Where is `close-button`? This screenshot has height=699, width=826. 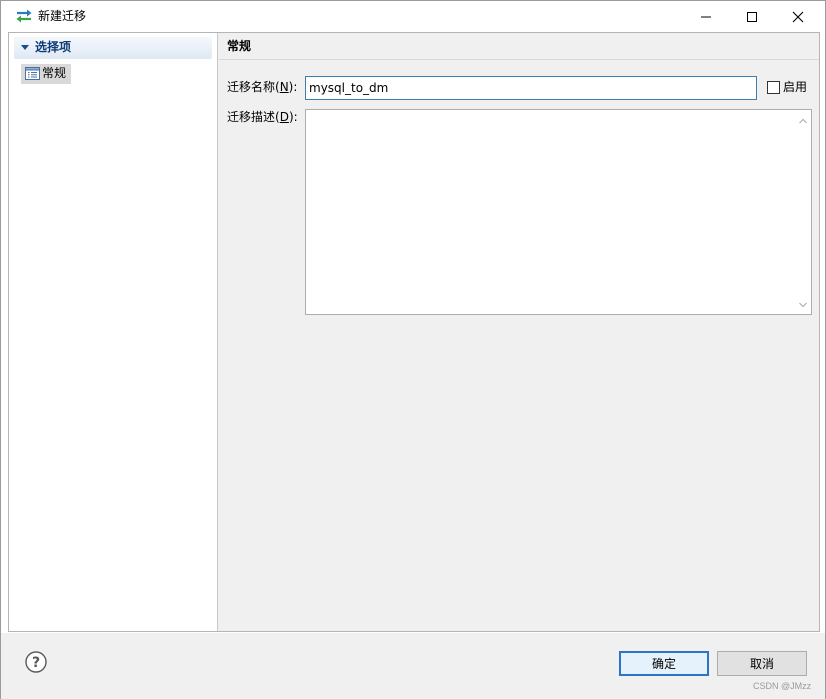 close-button is located at coordinates (798, 16).